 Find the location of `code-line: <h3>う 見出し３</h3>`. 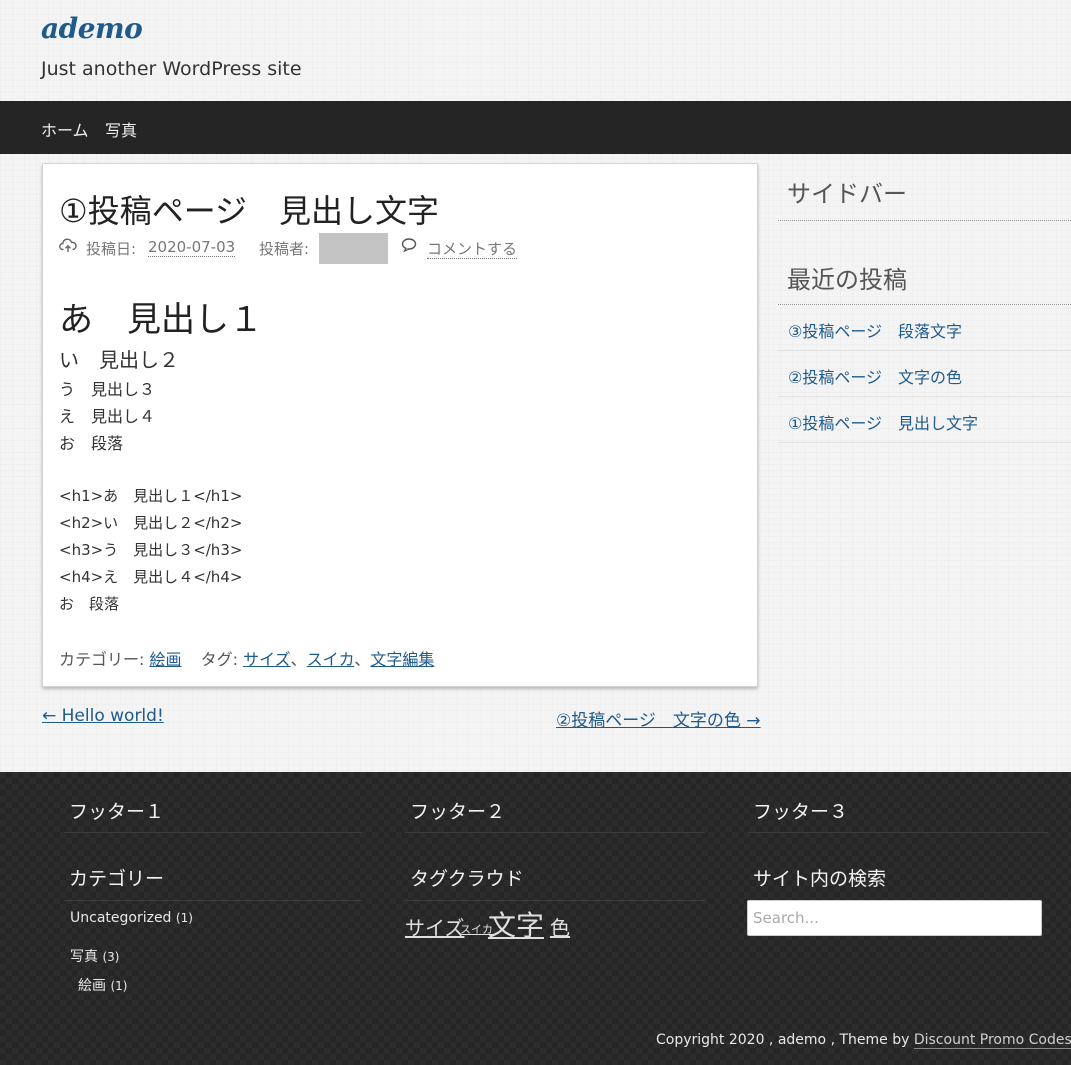

code-line: <h3>う 見出し３</h3> is located at coordinates (151, 550).